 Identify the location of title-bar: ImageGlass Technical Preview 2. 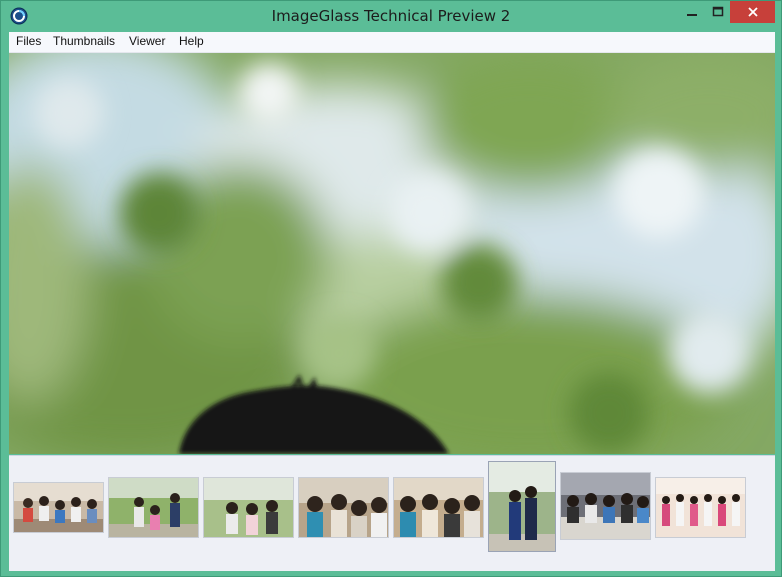
(391, 16).